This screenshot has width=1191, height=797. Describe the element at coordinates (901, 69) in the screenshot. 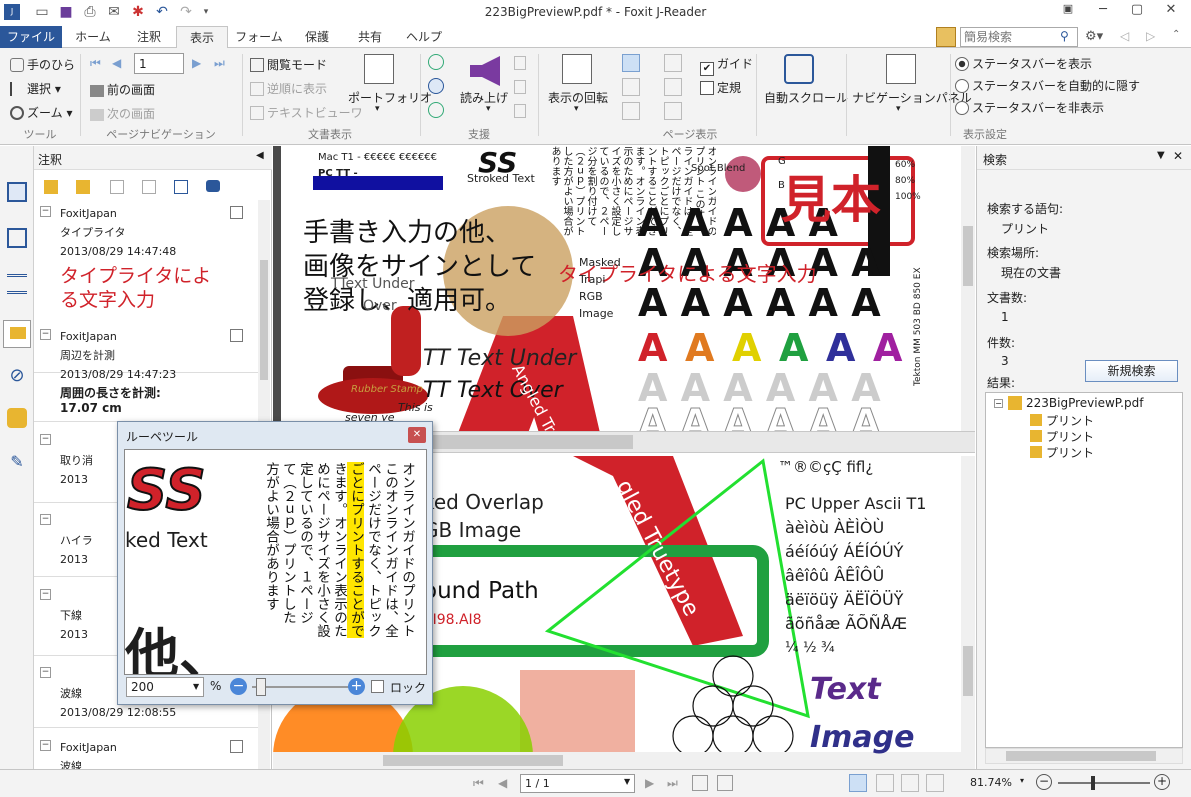

I see `nav-panel-icon` at that location.